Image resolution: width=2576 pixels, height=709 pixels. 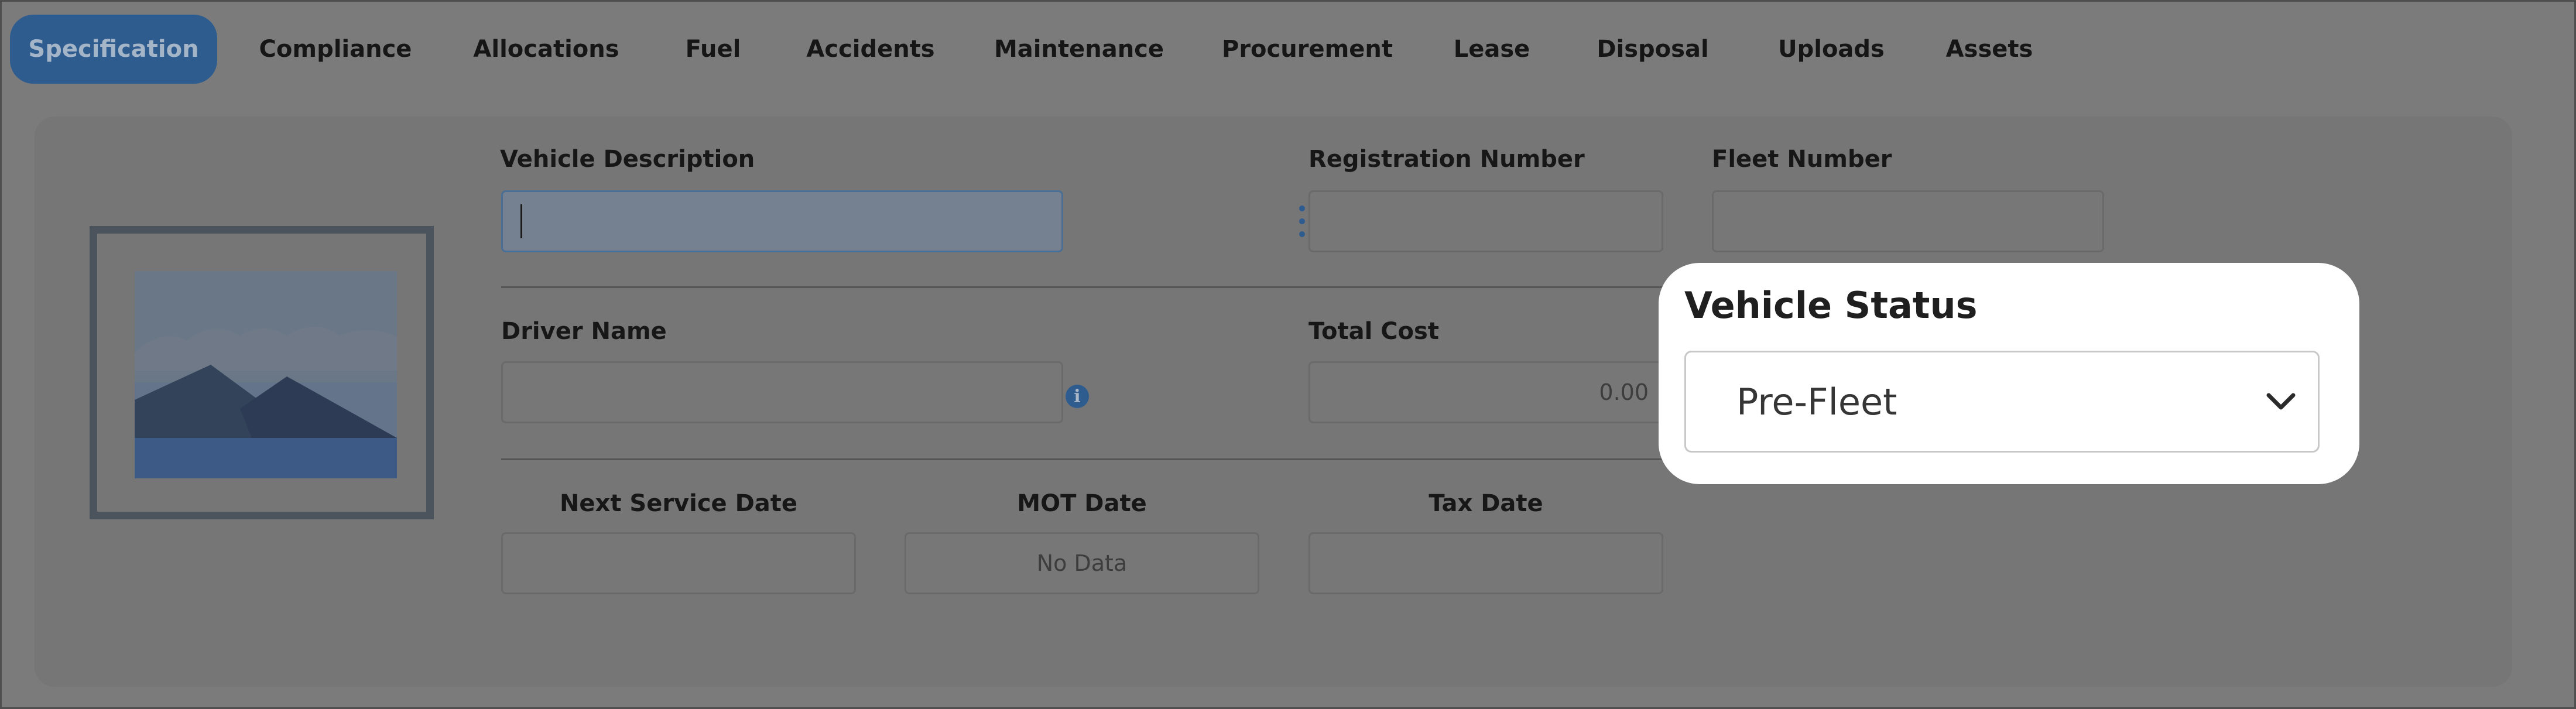 I want to click on tab-specification: Specification, so click(x=113, y=50).